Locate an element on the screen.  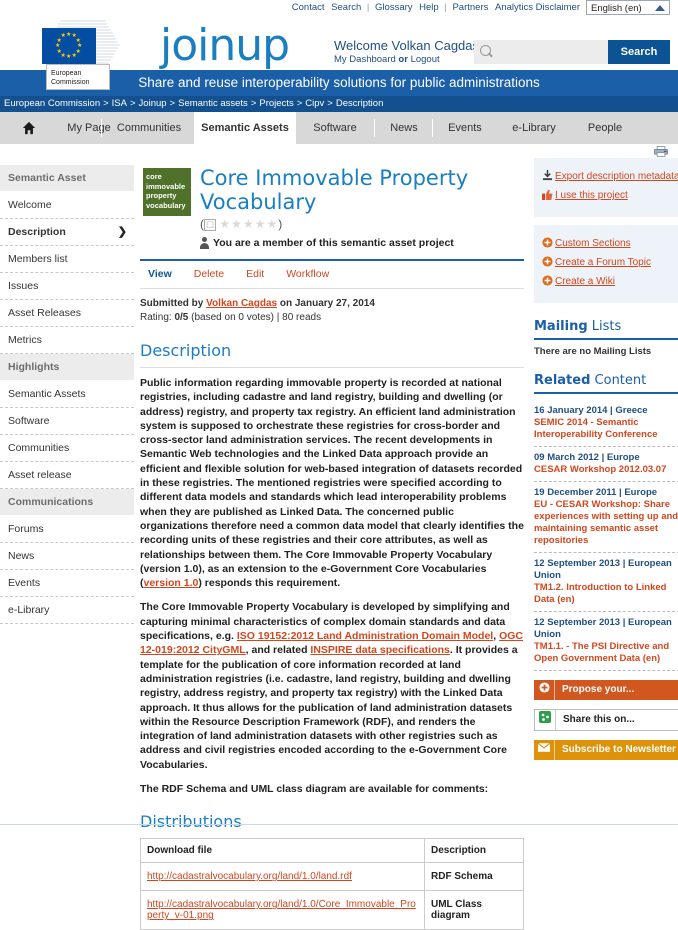
table-header-row: Download file Description is located at coordinates (332, 851).